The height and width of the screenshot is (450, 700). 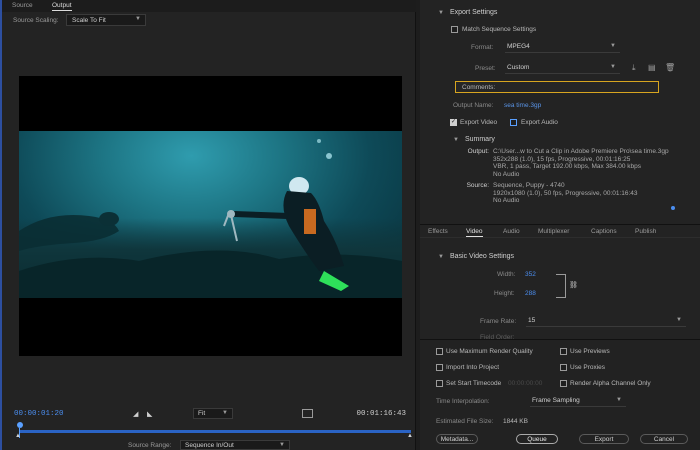 I want to click on source-scaling-select: Scale To Fit ▼, so click(x=106, y=20).